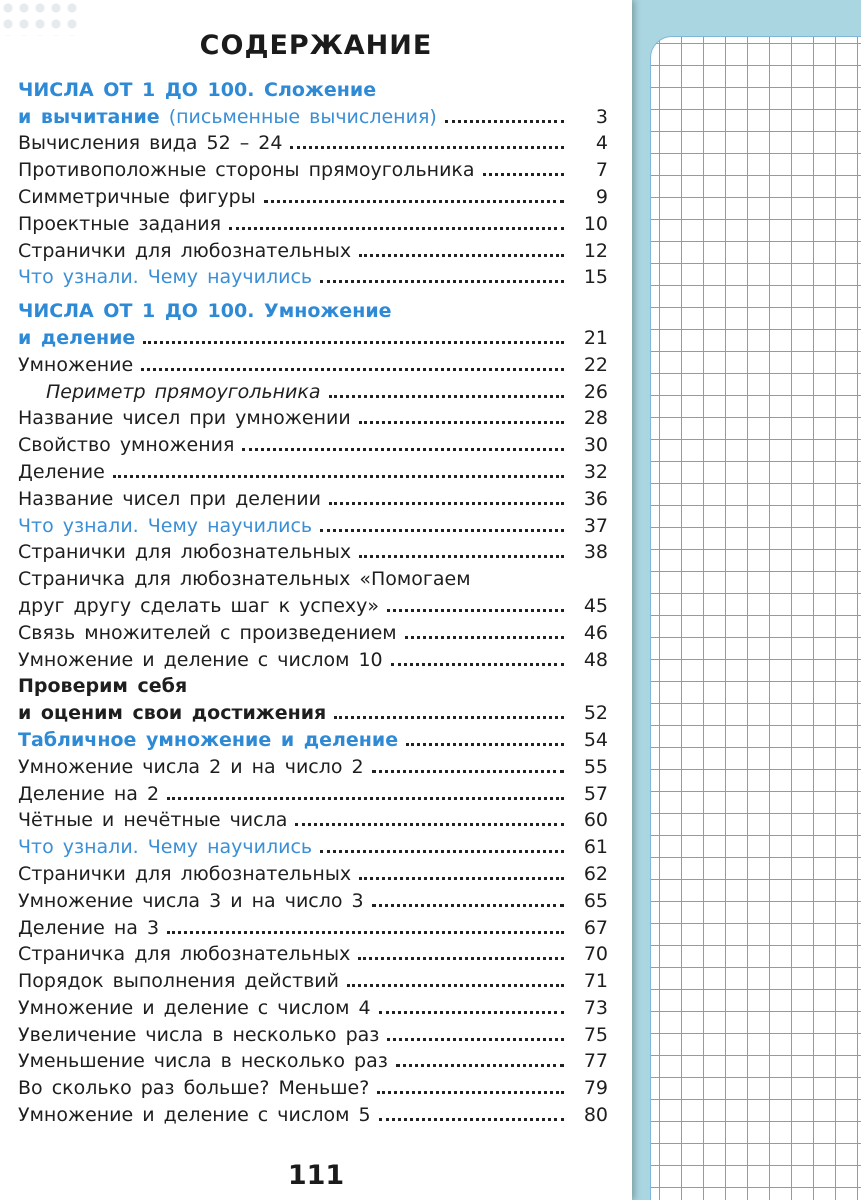 This screenshot has height=1200, width=861. Describe the element at coordinates (595, 498) in the screenshot. I see `toc-page-number: 36` at that location.